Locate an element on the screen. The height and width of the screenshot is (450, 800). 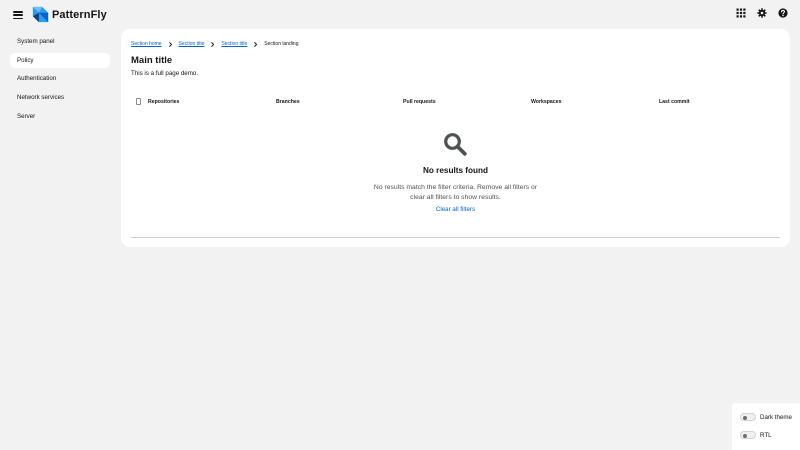
masthead-toolbar is located at coordinates (762, 13).